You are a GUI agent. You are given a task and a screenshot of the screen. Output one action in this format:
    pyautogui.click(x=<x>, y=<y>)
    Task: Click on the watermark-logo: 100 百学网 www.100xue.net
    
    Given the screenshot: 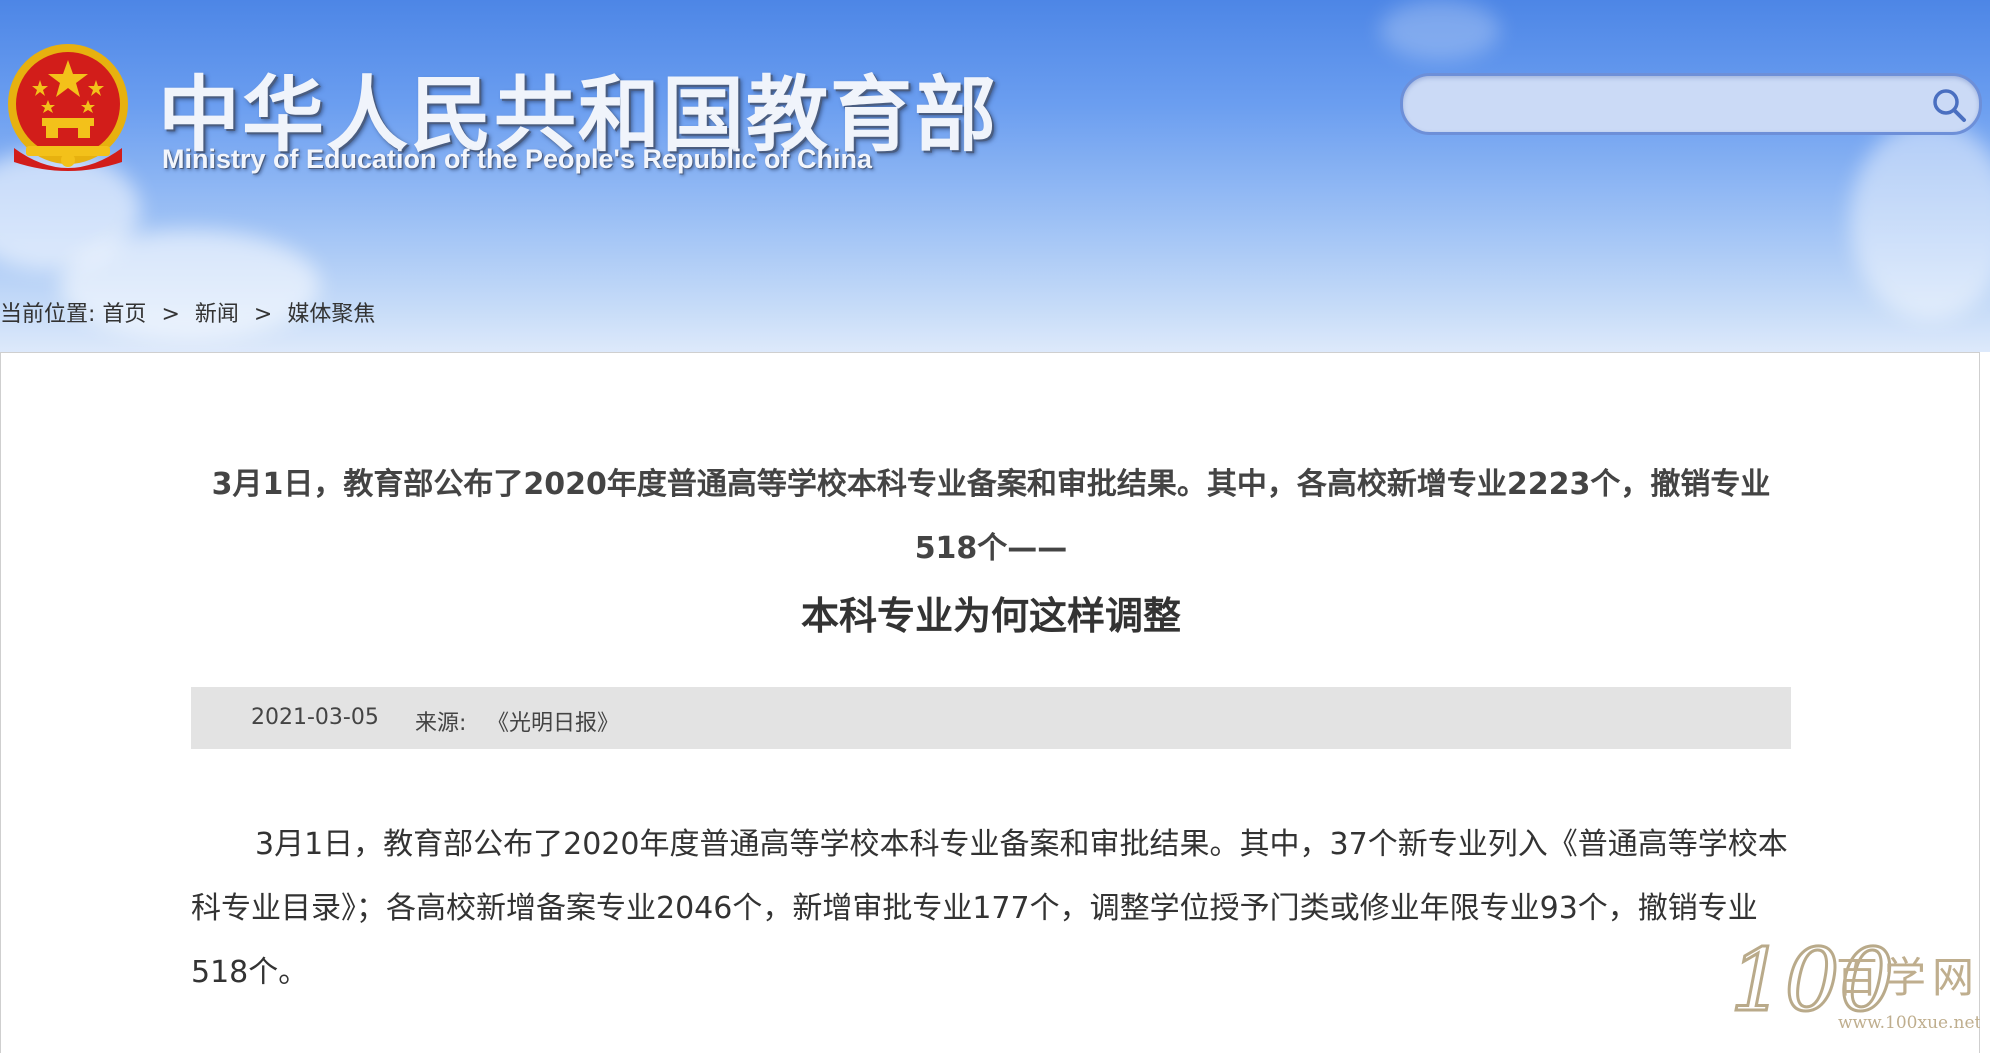 What is the action you would take?
    pyautogui.click(x=1855, y=982)
    